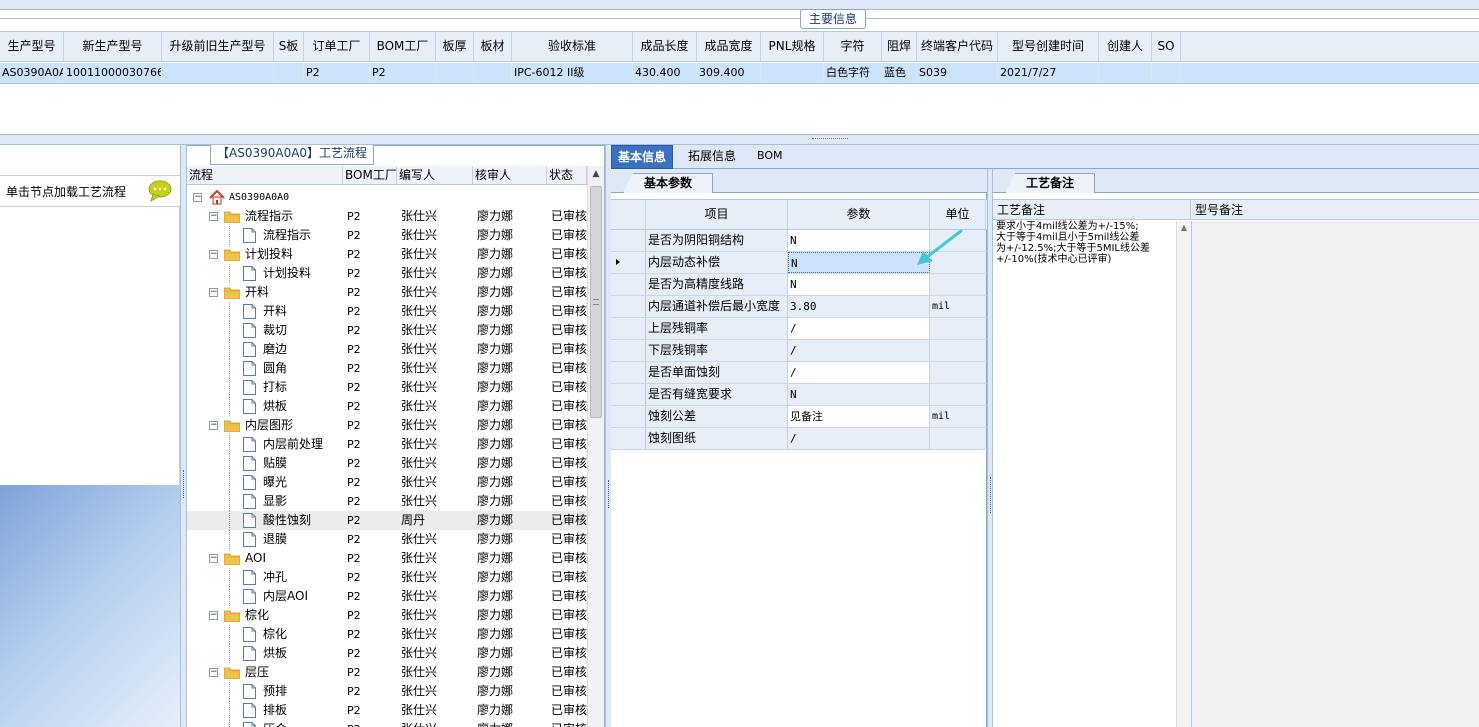 The image size is (1479, 727). What do you see at coordinates (493, 46) in the screenshot?
I see `main-col-material: 板材` at bounding box center [493, 46].